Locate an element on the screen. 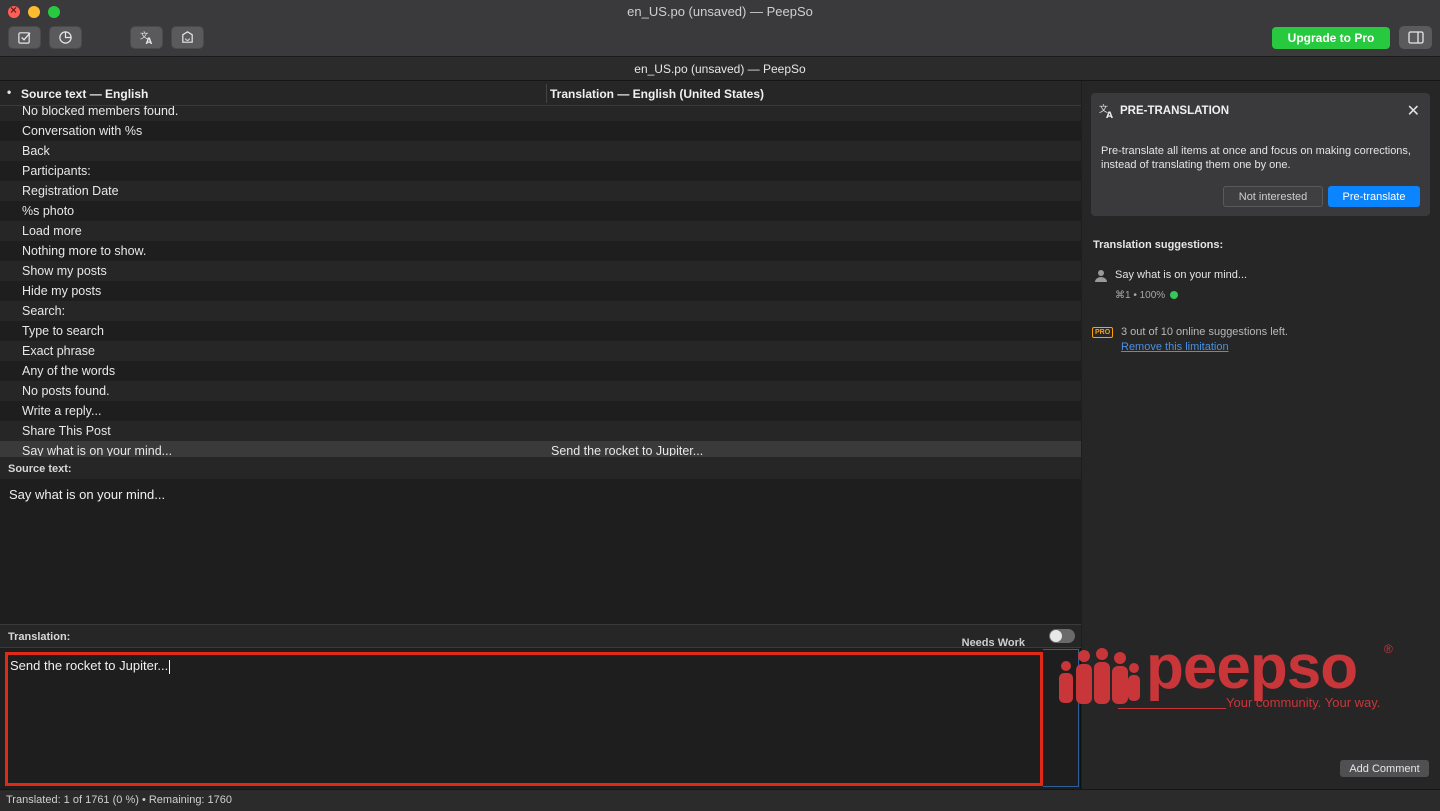 Image resolution: width=1440 pixels, height=811 pixels. pie-chart-icon is located at coordinates (65, 37).